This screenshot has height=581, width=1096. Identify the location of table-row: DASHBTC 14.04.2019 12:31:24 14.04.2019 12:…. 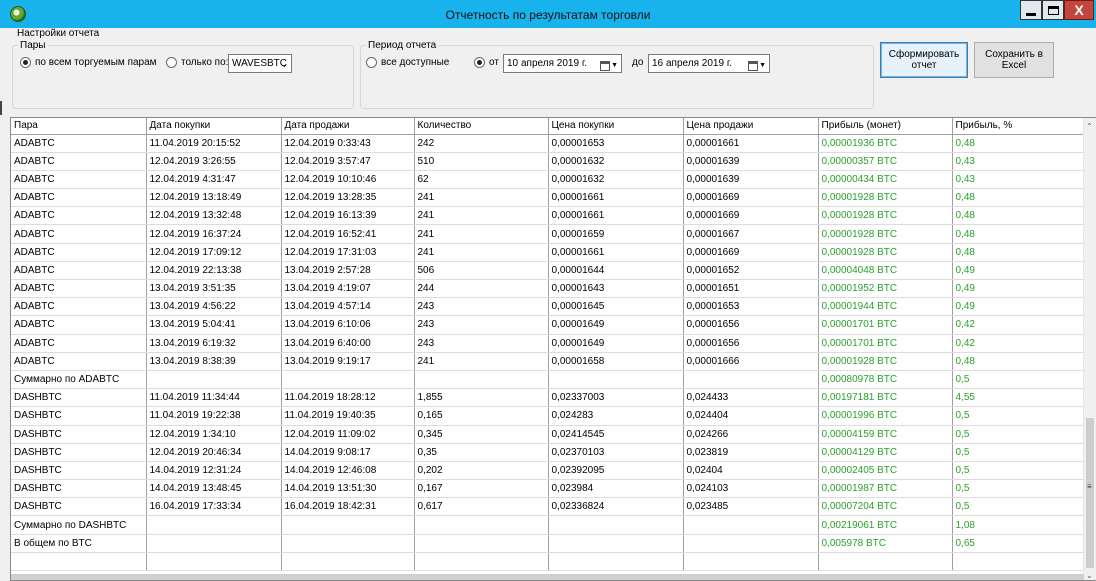
(548, 471).